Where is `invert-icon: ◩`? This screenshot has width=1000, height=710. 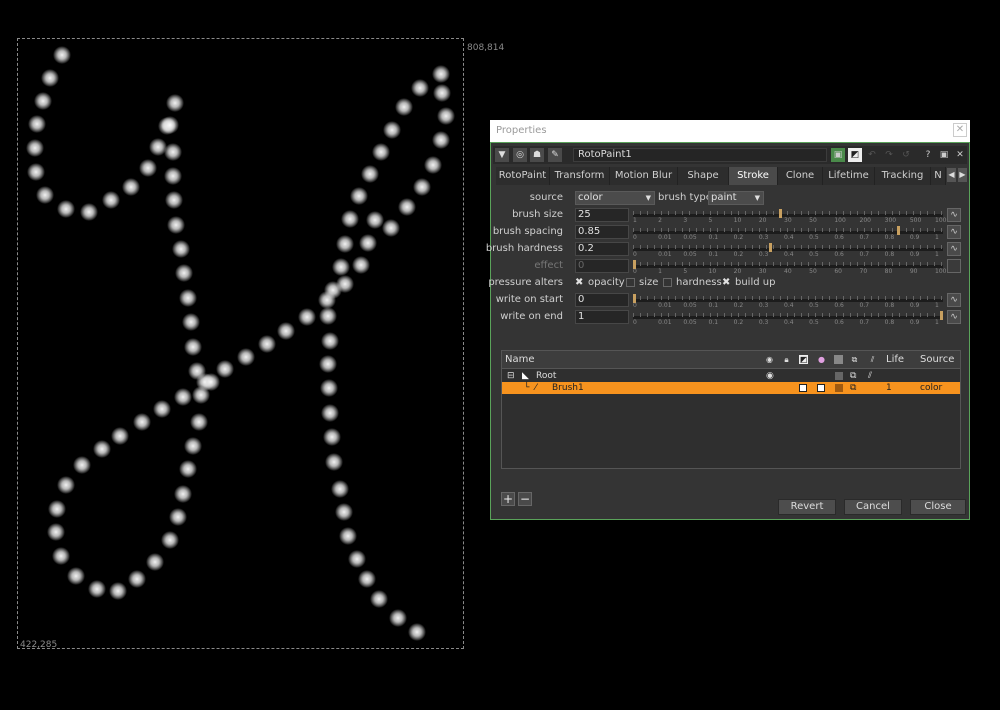
invert-icon: ◩ is located at coordinates (803, 359).